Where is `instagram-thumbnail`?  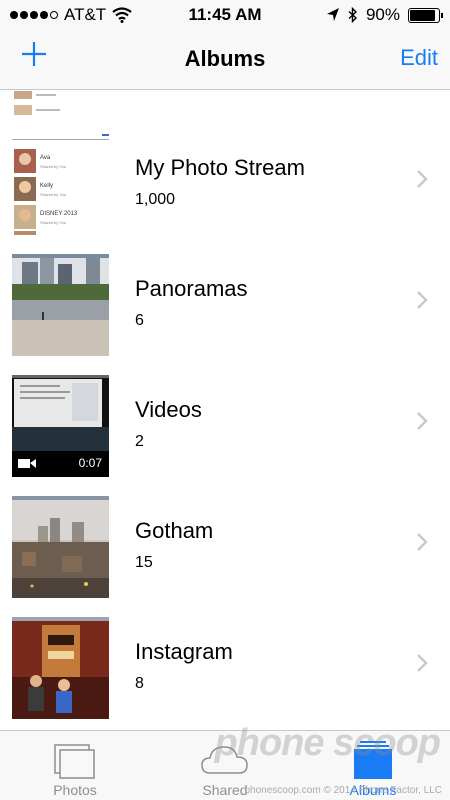 instagram-thumbnail is located at coordinates (60, 668).